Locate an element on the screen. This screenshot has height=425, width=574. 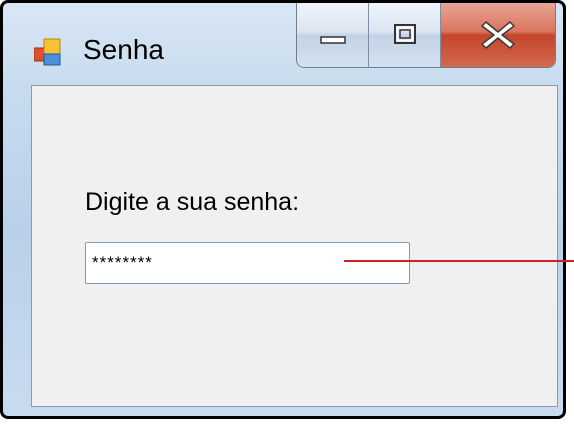
window-title: Senha is located at coordinates (123, 49).